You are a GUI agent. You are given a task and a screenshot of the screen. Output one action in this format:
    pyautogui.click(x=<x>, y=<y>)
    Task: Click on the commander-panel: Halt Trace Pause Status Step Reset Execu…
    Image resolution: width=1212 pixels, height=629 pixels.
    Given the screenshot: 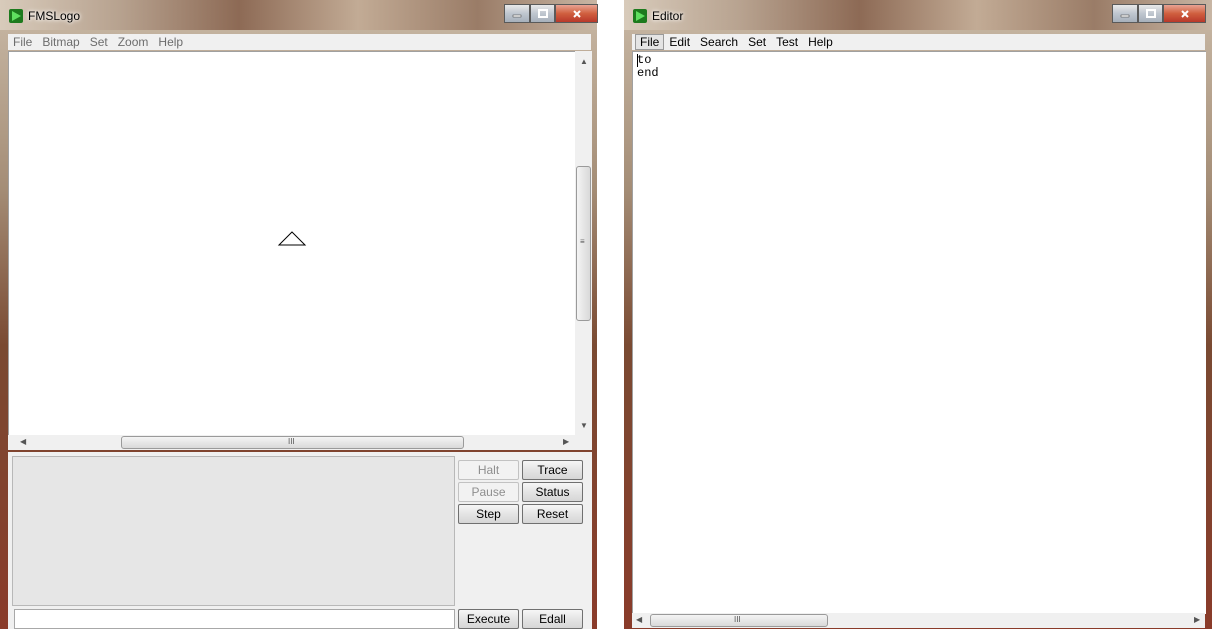 What is the action you would take?
    pyautogui.click(x=300, y=540)
    